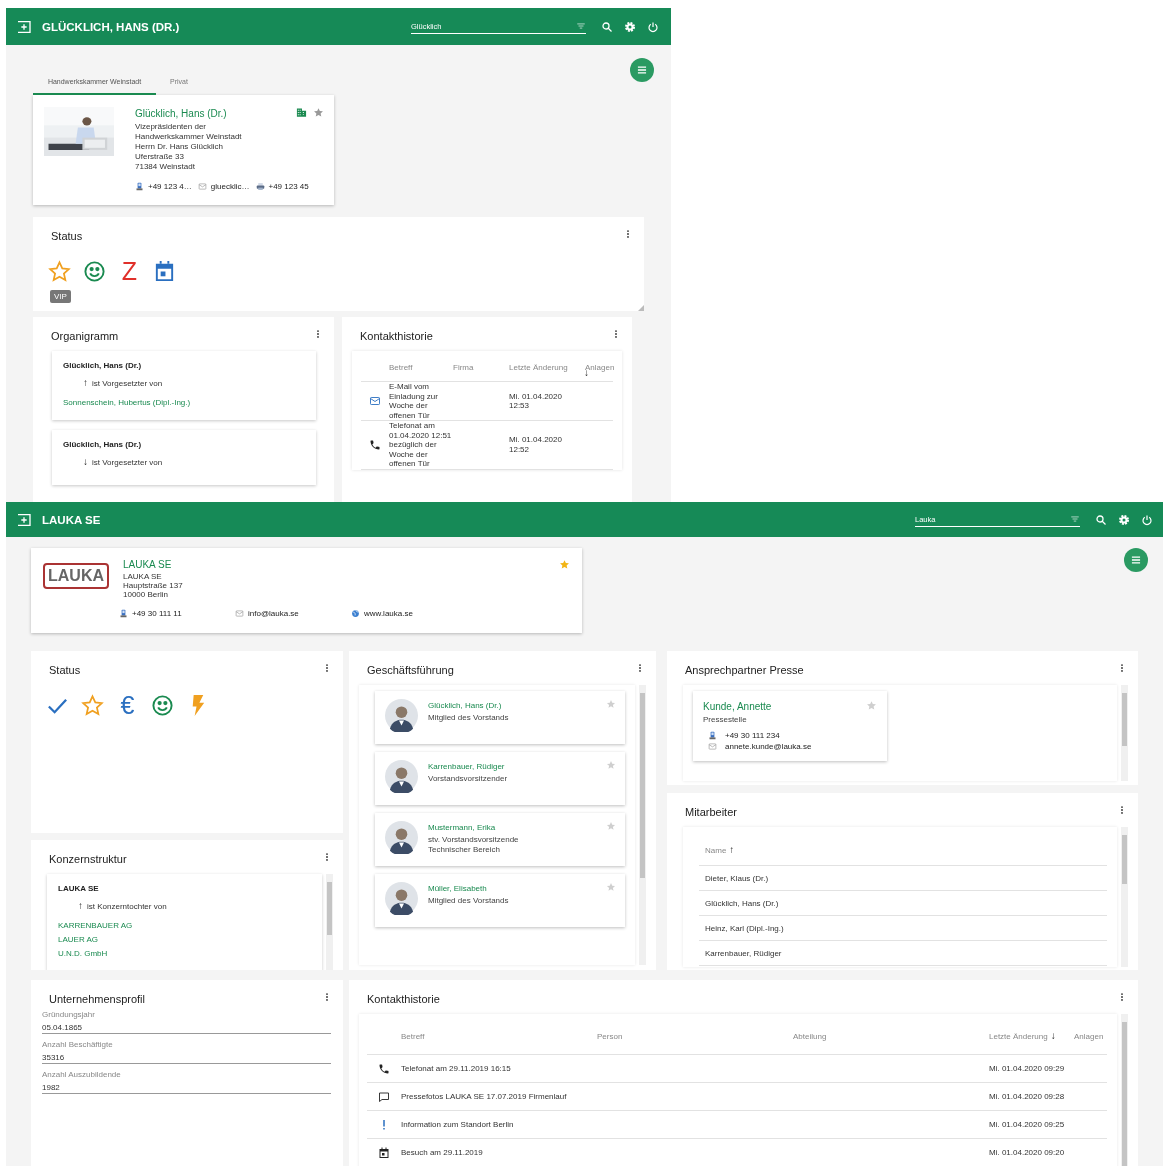  I want to click on address-line: 10000 Berlin, so click(146, 594).